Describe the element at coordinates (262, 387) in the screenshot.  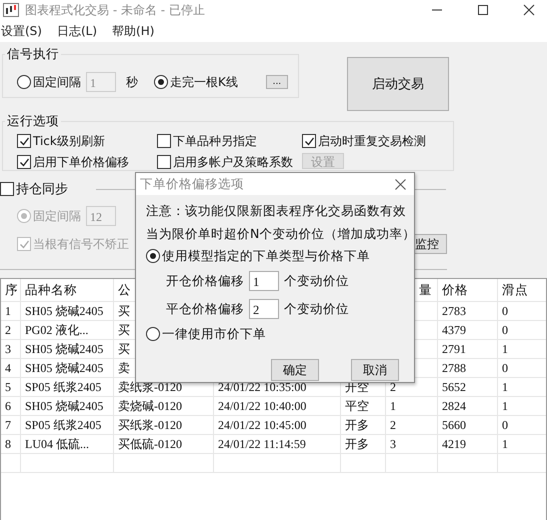
I see `table-cell: 24/01/22 10:35:00` at that location.